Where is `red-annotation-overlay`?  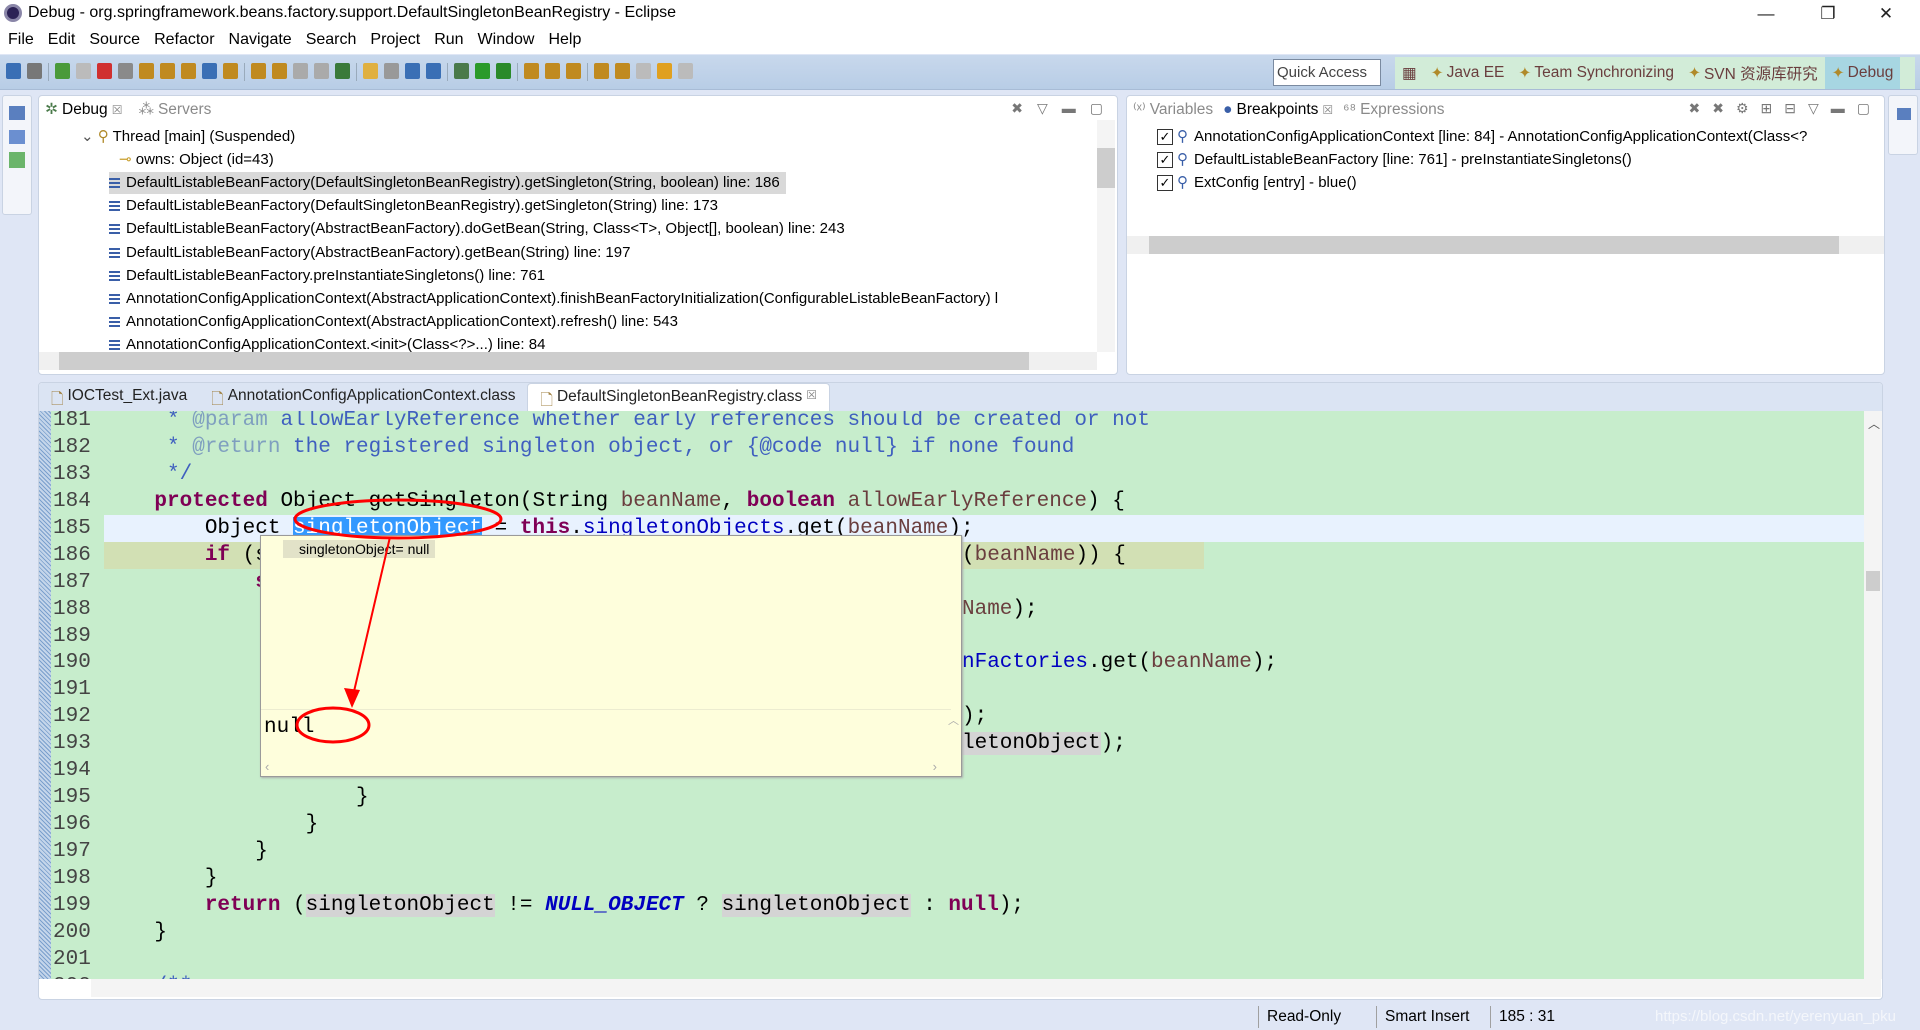 red-annotation-overlay is located at coordinates (398, 621).